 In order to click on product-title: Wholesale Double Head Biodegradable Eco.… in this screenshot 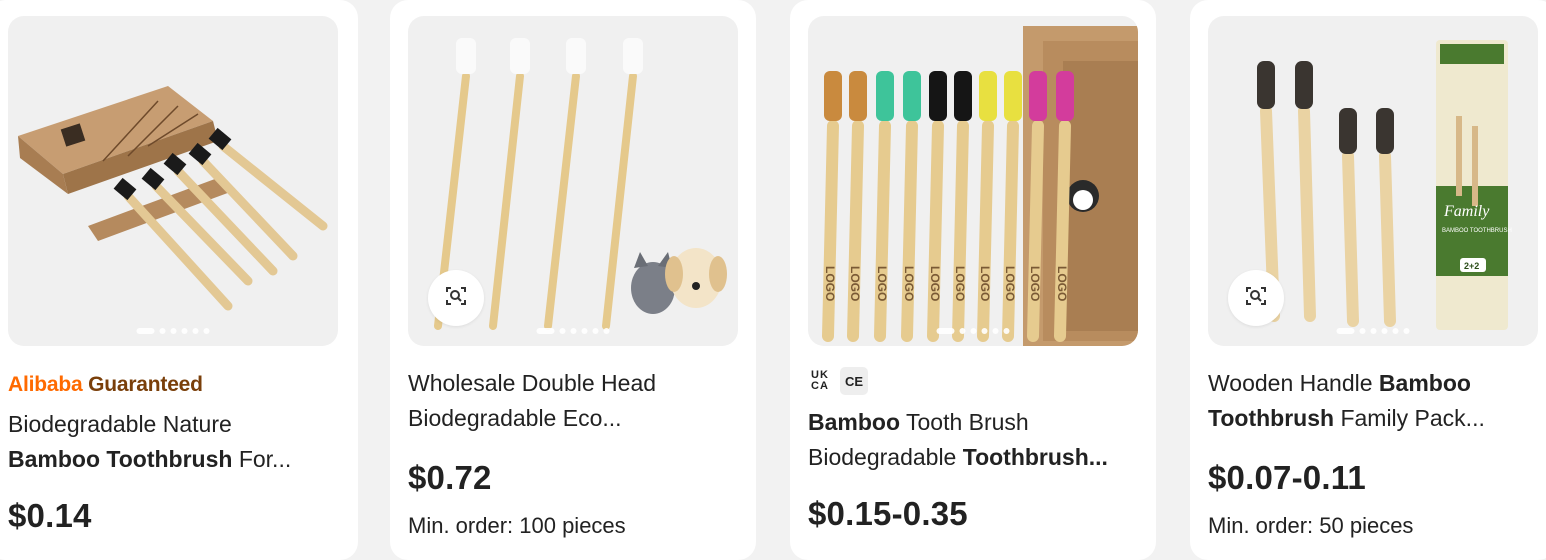, I will do `click(572, 401)`.